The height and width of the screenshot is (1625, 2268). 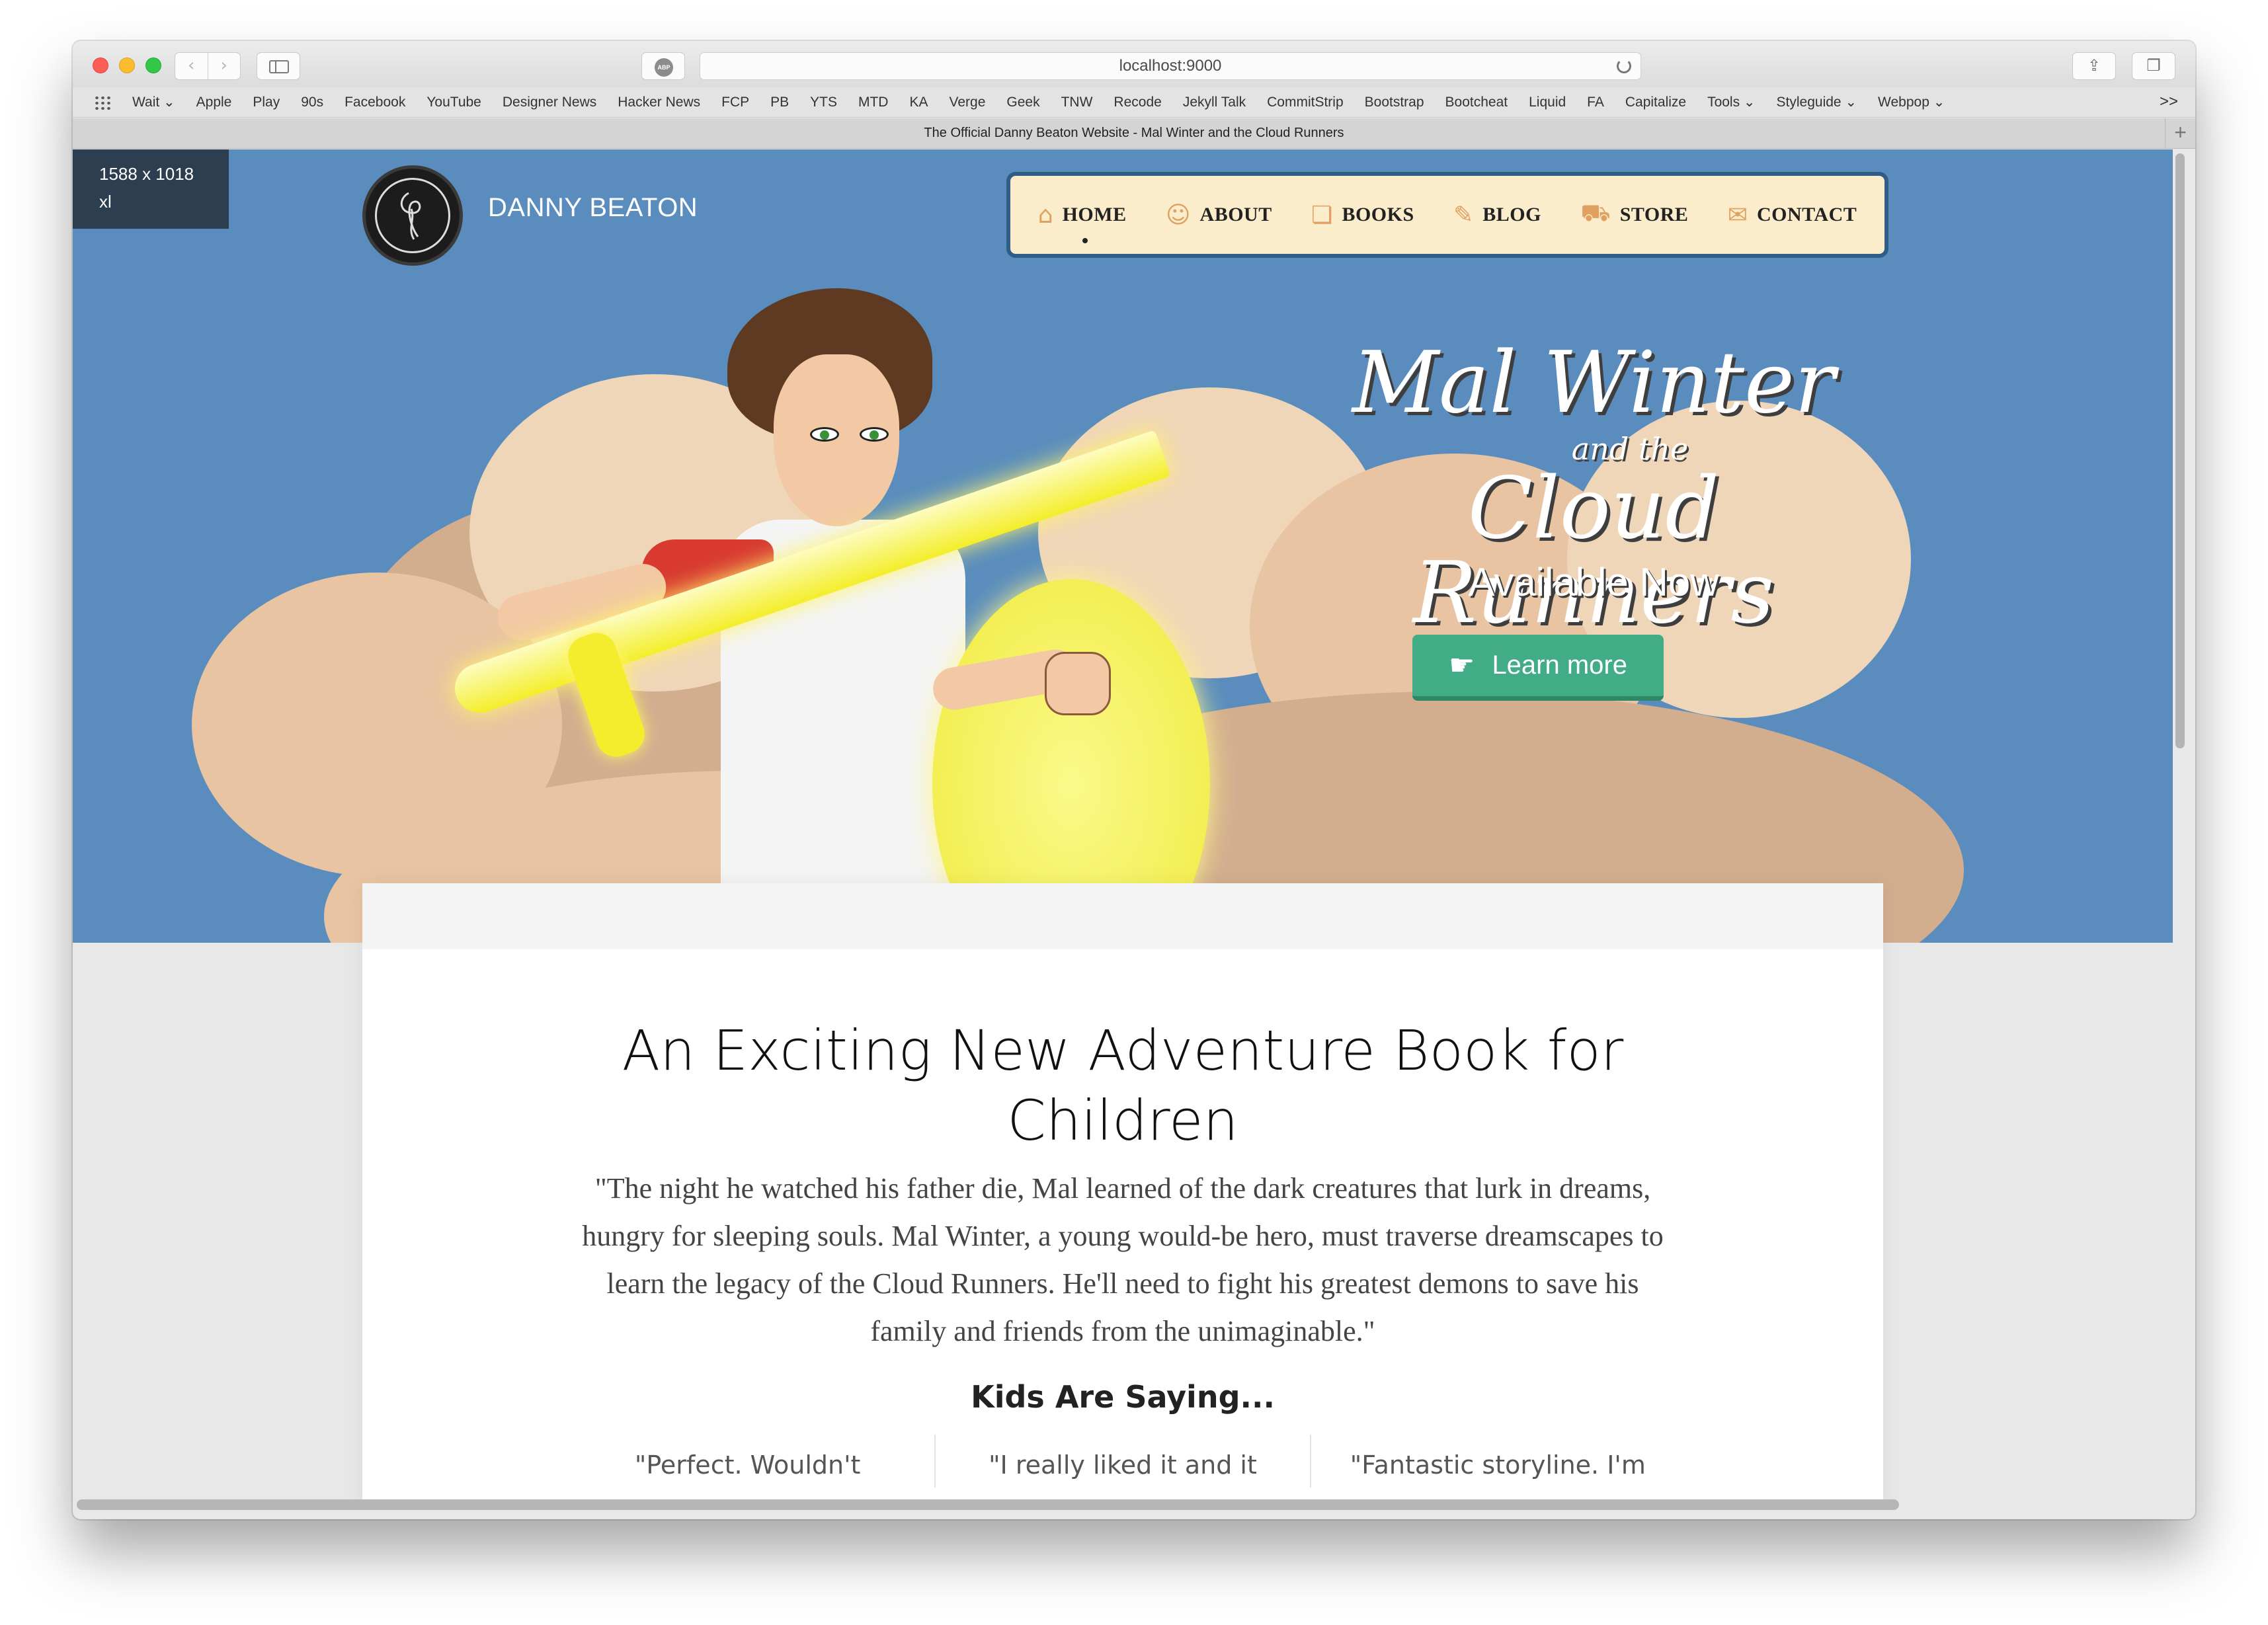 I want to click on bookmark-item: TNW, so click(x=1077, y=103).